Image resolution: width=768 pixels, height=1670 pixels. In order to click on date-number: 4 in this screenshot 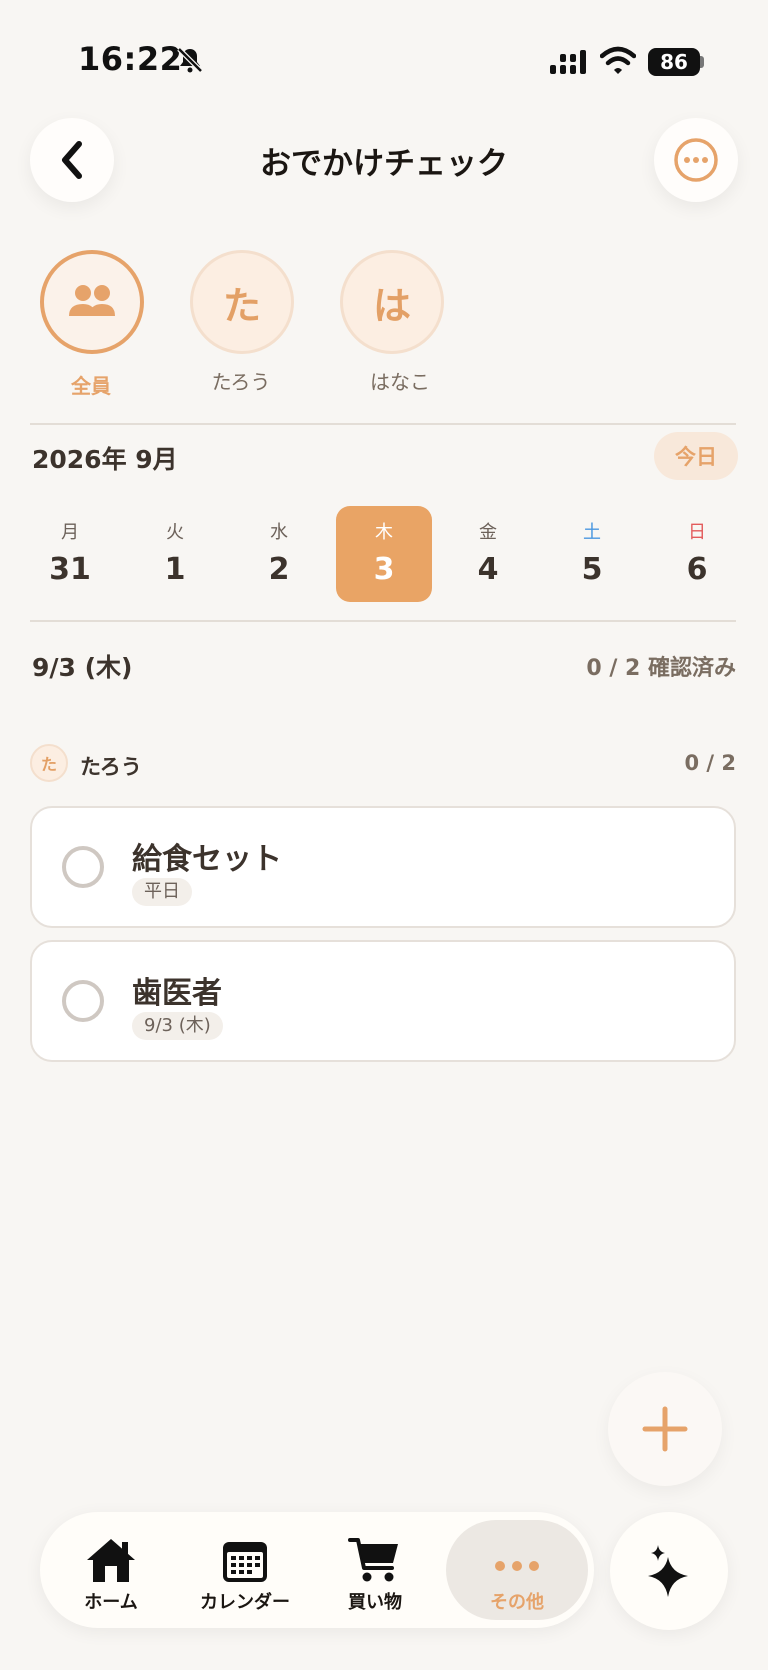, I will do `click(488, 569)`.